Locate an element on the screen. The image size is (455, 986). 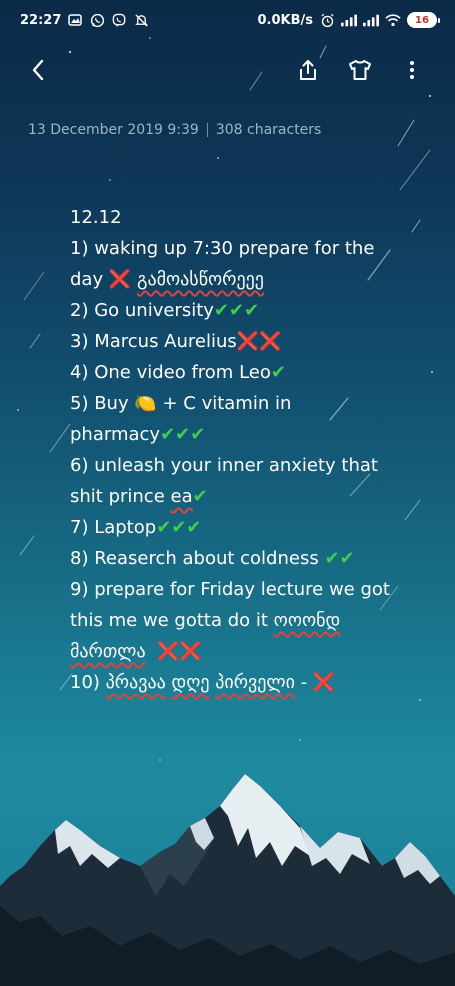
share-button is located at coordinates (308, 70).